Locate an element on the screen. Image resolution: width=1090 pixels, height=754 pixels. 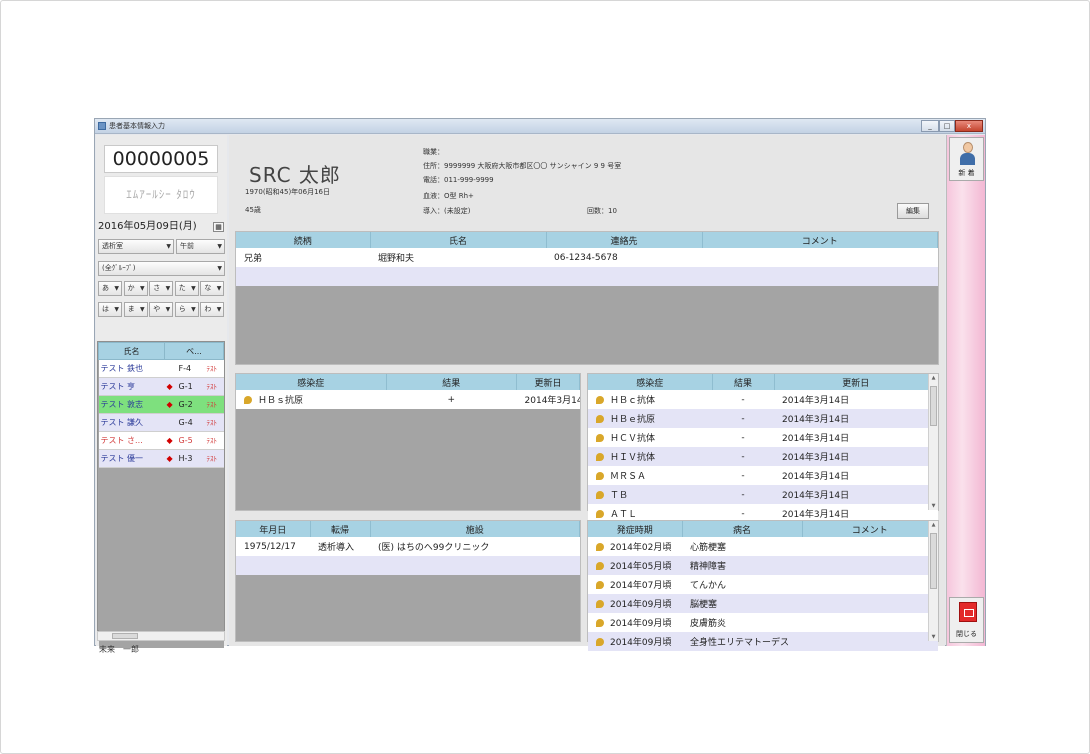
cell-text: ＨＢｓ抗原 is located at coordinates (281, 401).